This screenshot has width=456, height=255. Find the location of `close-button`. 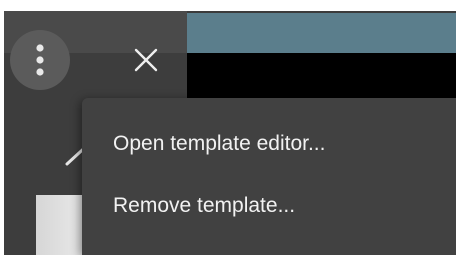

close-button is located at coordinates (146, 60).